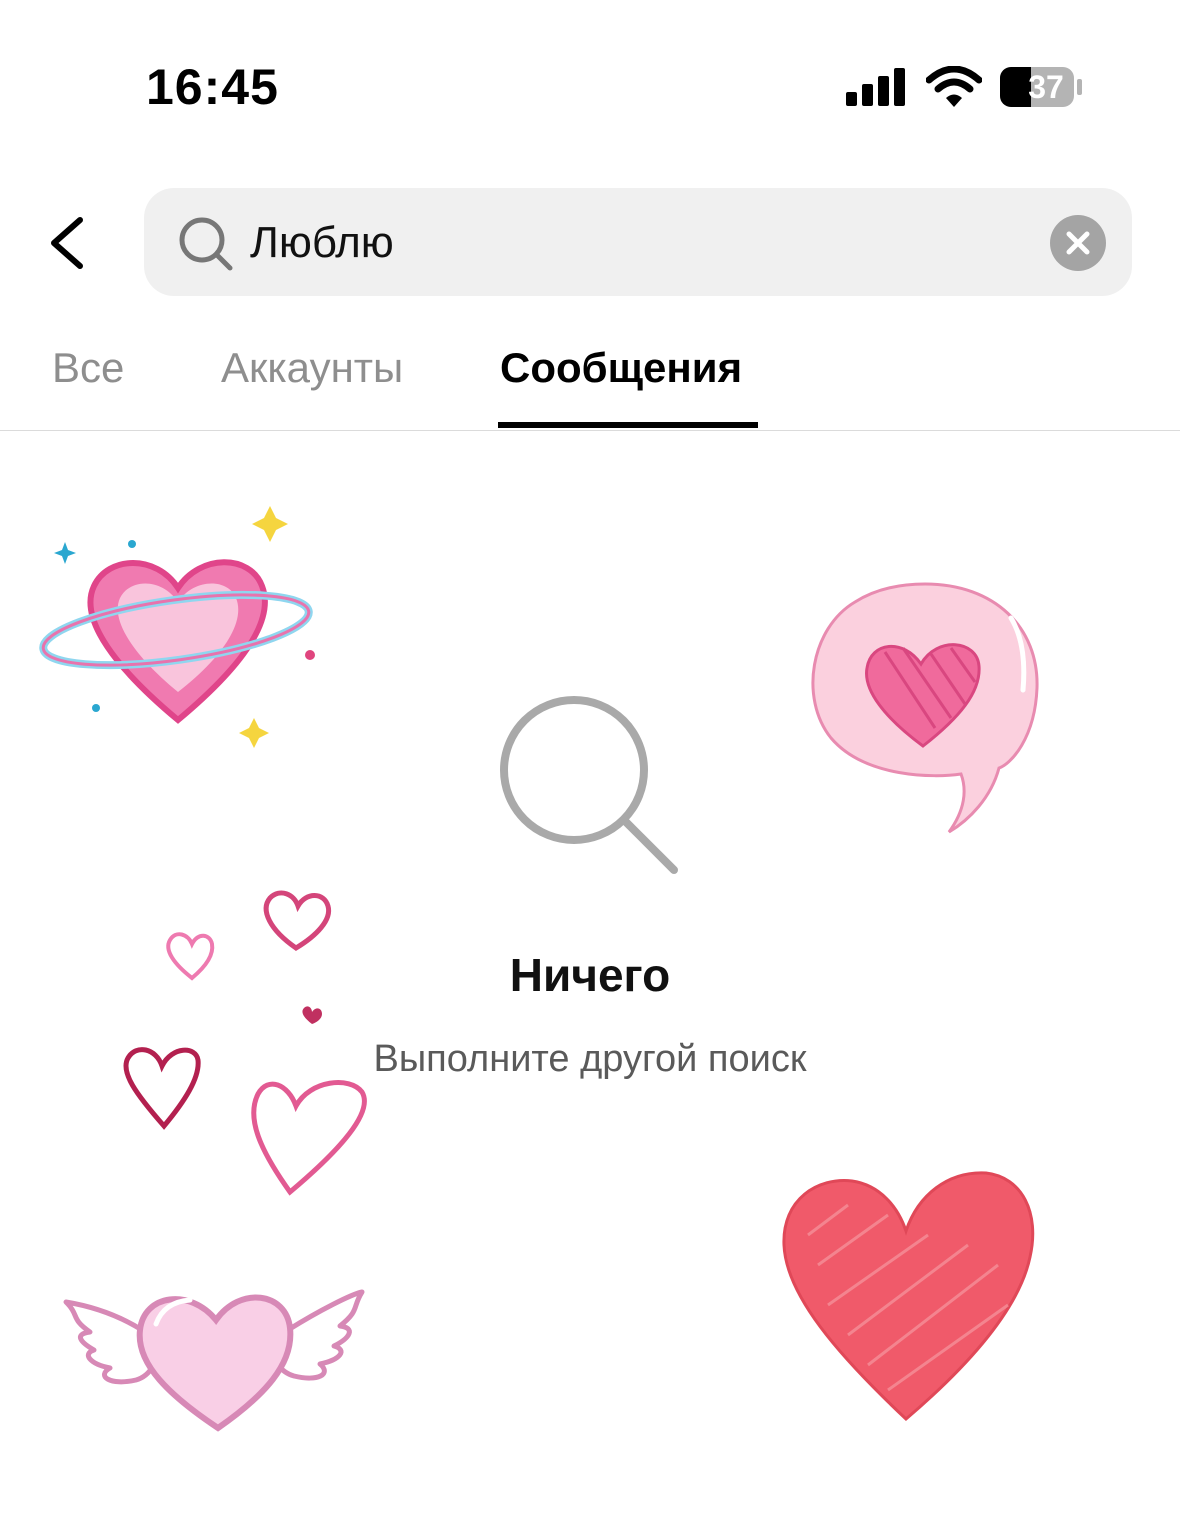 The height and width of the screenshot is (1536, 1180). I want to click on tab-accounts: Аккаунты, so click(312, 368).